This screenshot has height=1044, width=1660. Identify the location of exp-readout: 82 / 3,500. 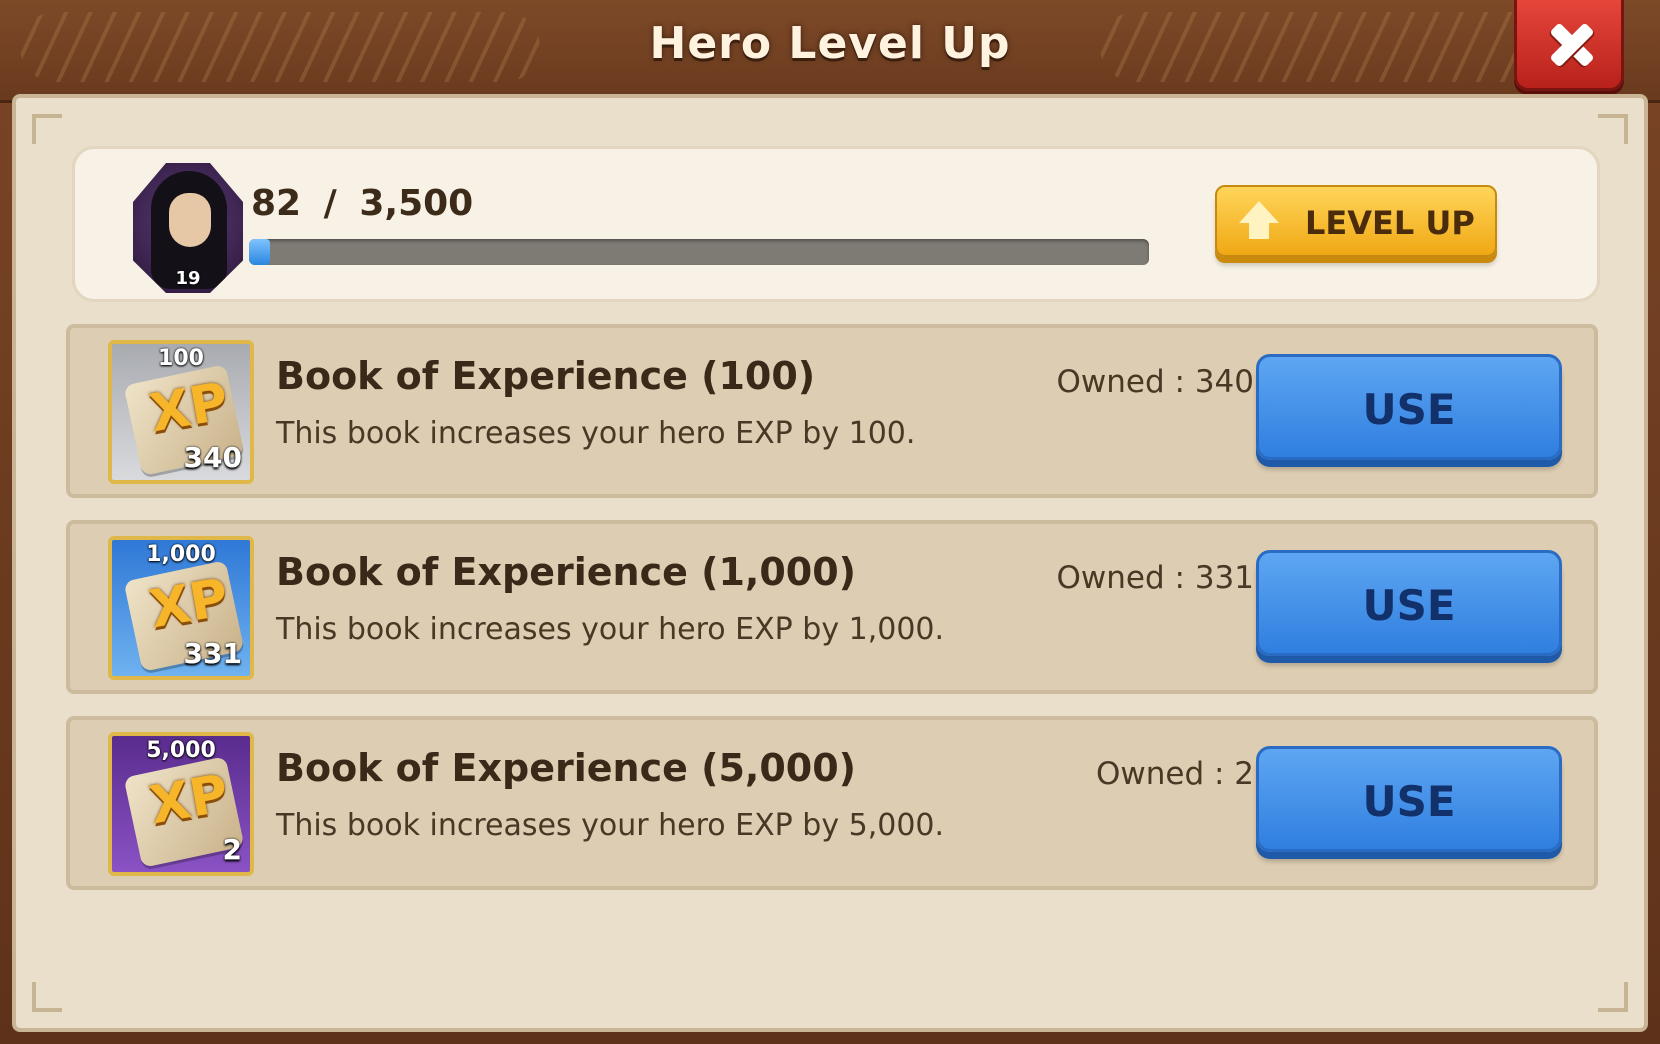
(362, 203).